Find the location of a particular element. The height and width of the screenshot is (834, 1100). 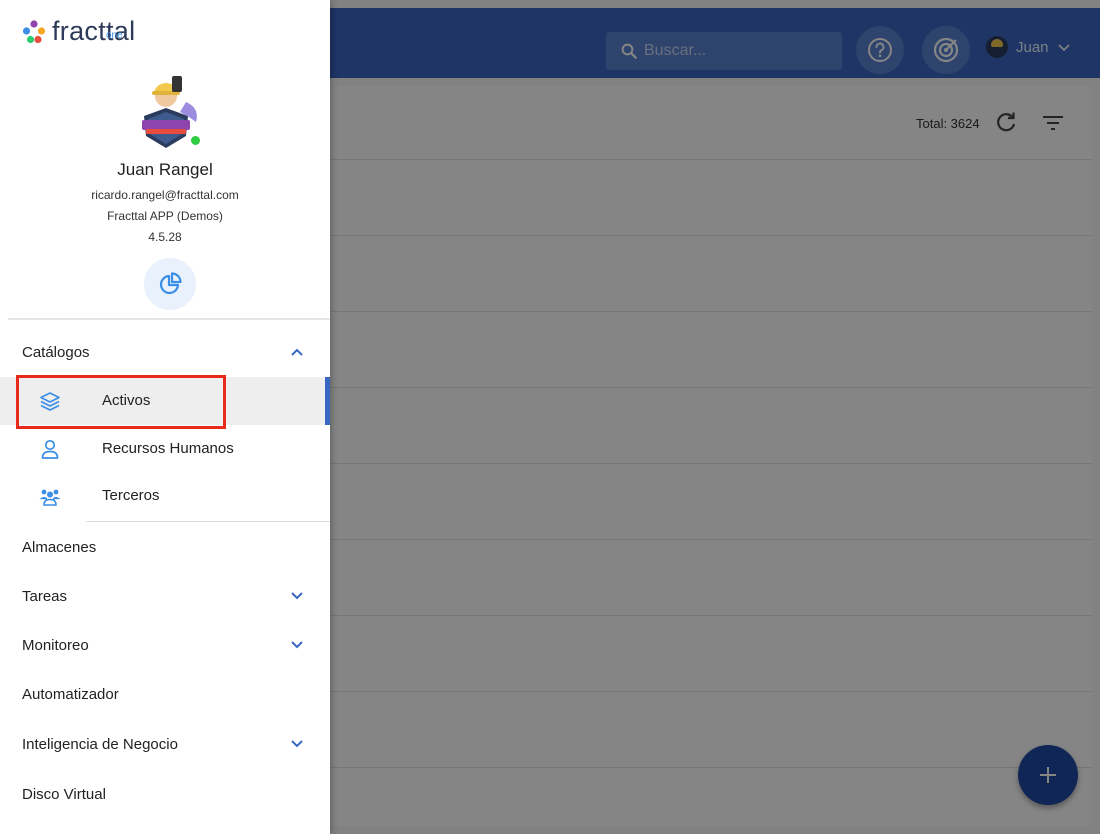

profile-organization: Fracttal APP (Demos) is located at coordinates (165, 216).